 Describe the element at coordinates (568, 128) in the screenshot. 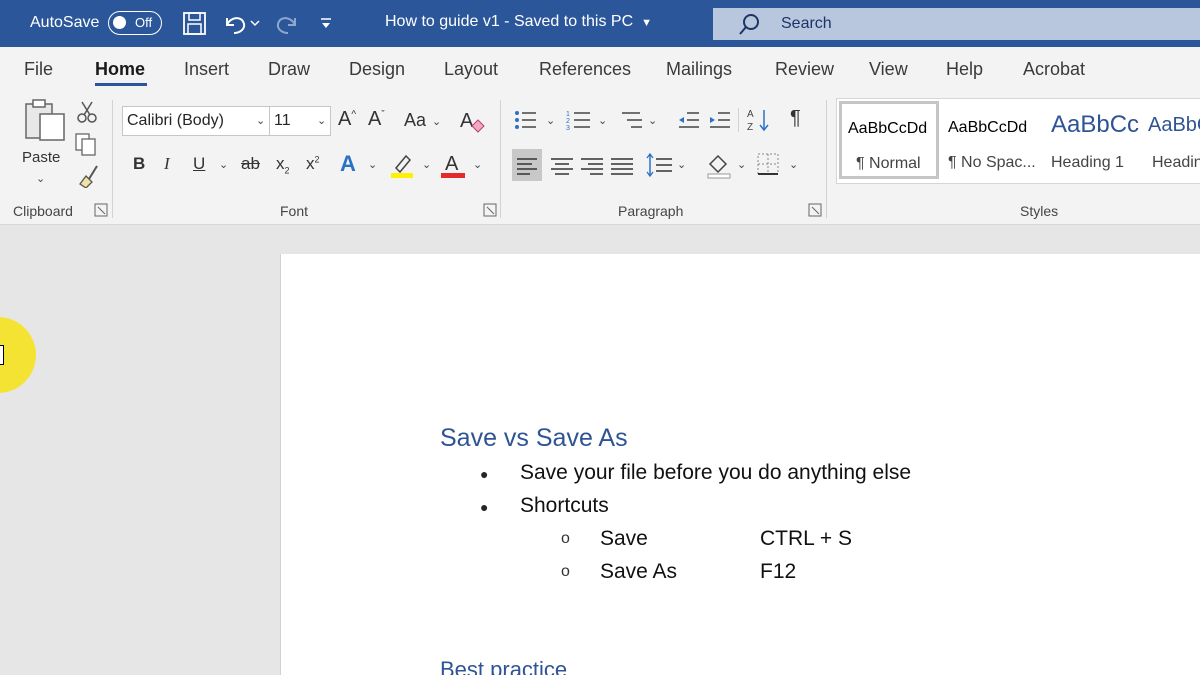

I see `svg-text: 3` at that location.